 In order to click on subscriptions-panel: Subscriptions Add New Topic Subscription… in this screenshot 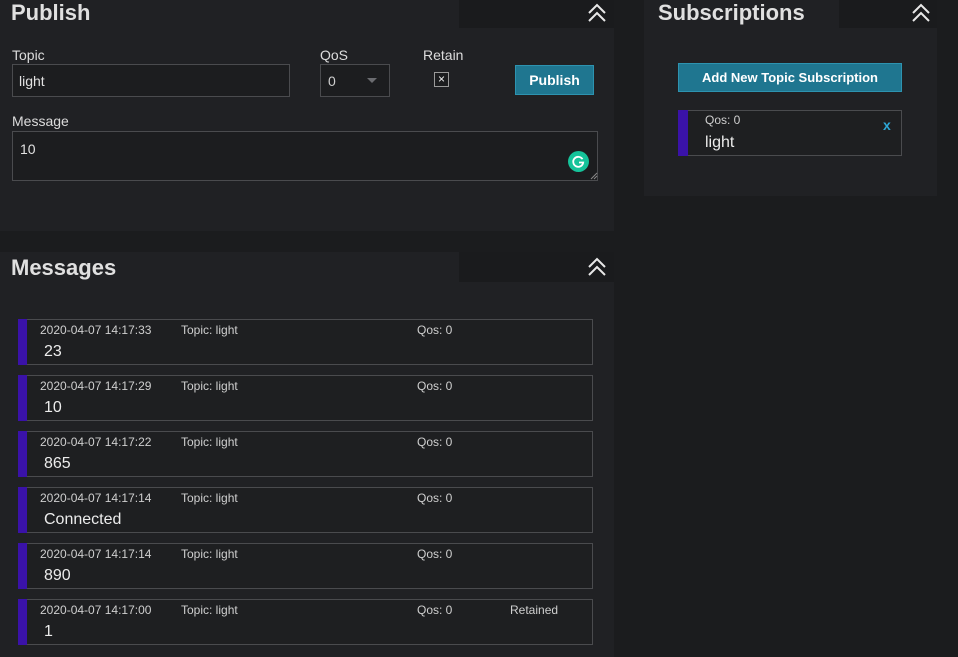, I will do `click(790, 98)`.